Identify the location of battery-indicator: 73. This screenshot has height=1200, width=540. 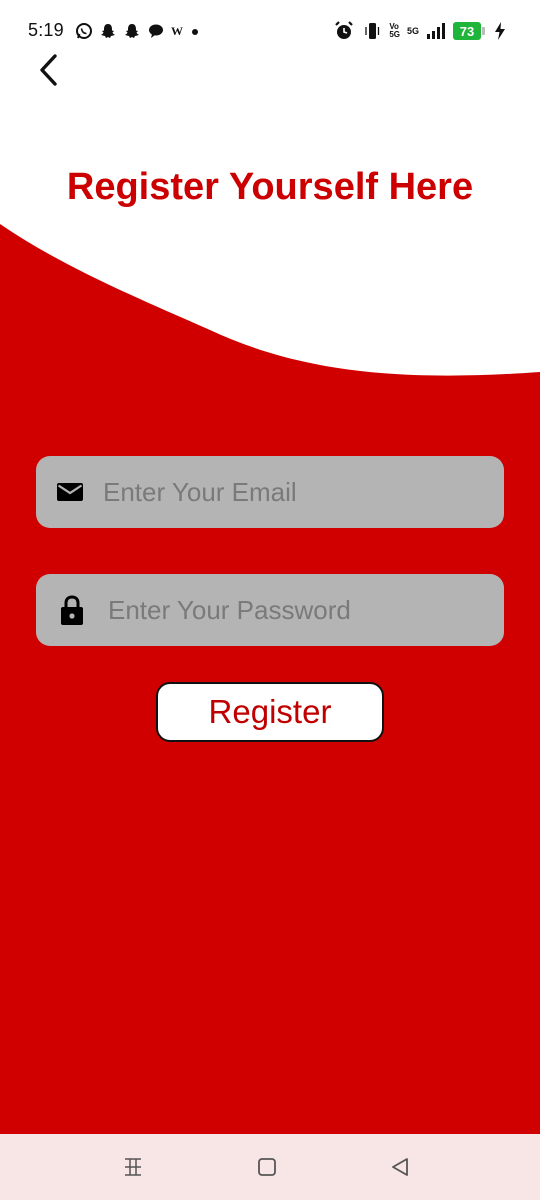
(470, 31).